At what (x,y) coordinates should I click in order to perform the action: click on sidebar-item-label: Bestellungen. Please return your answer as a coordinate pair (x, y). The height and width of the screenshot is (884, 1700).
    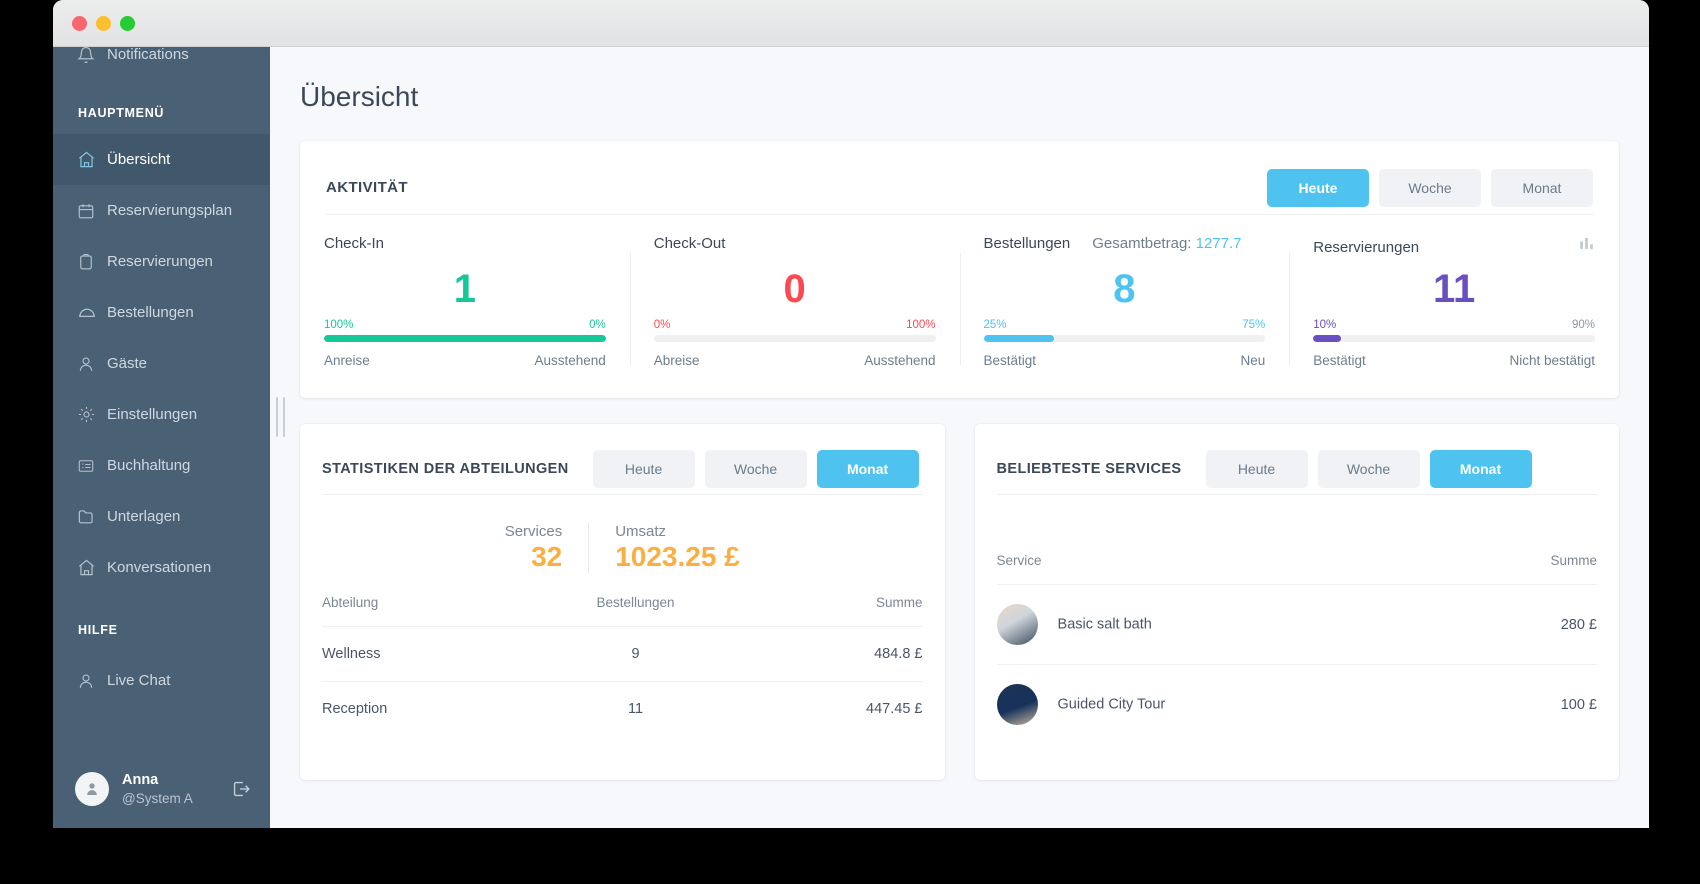
    Looking at the image, I should click on (150, 312).